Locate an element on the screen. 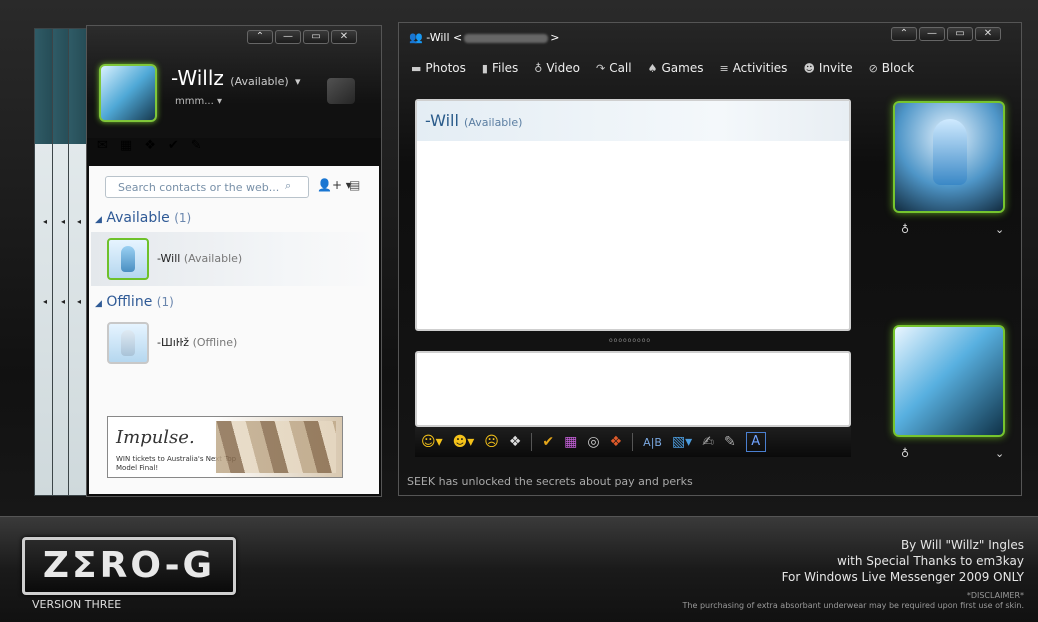 This screenshot has height=622, width=1038. contact-item: -Шıŀŀž (Offline) is located at coordinates (234, 343).